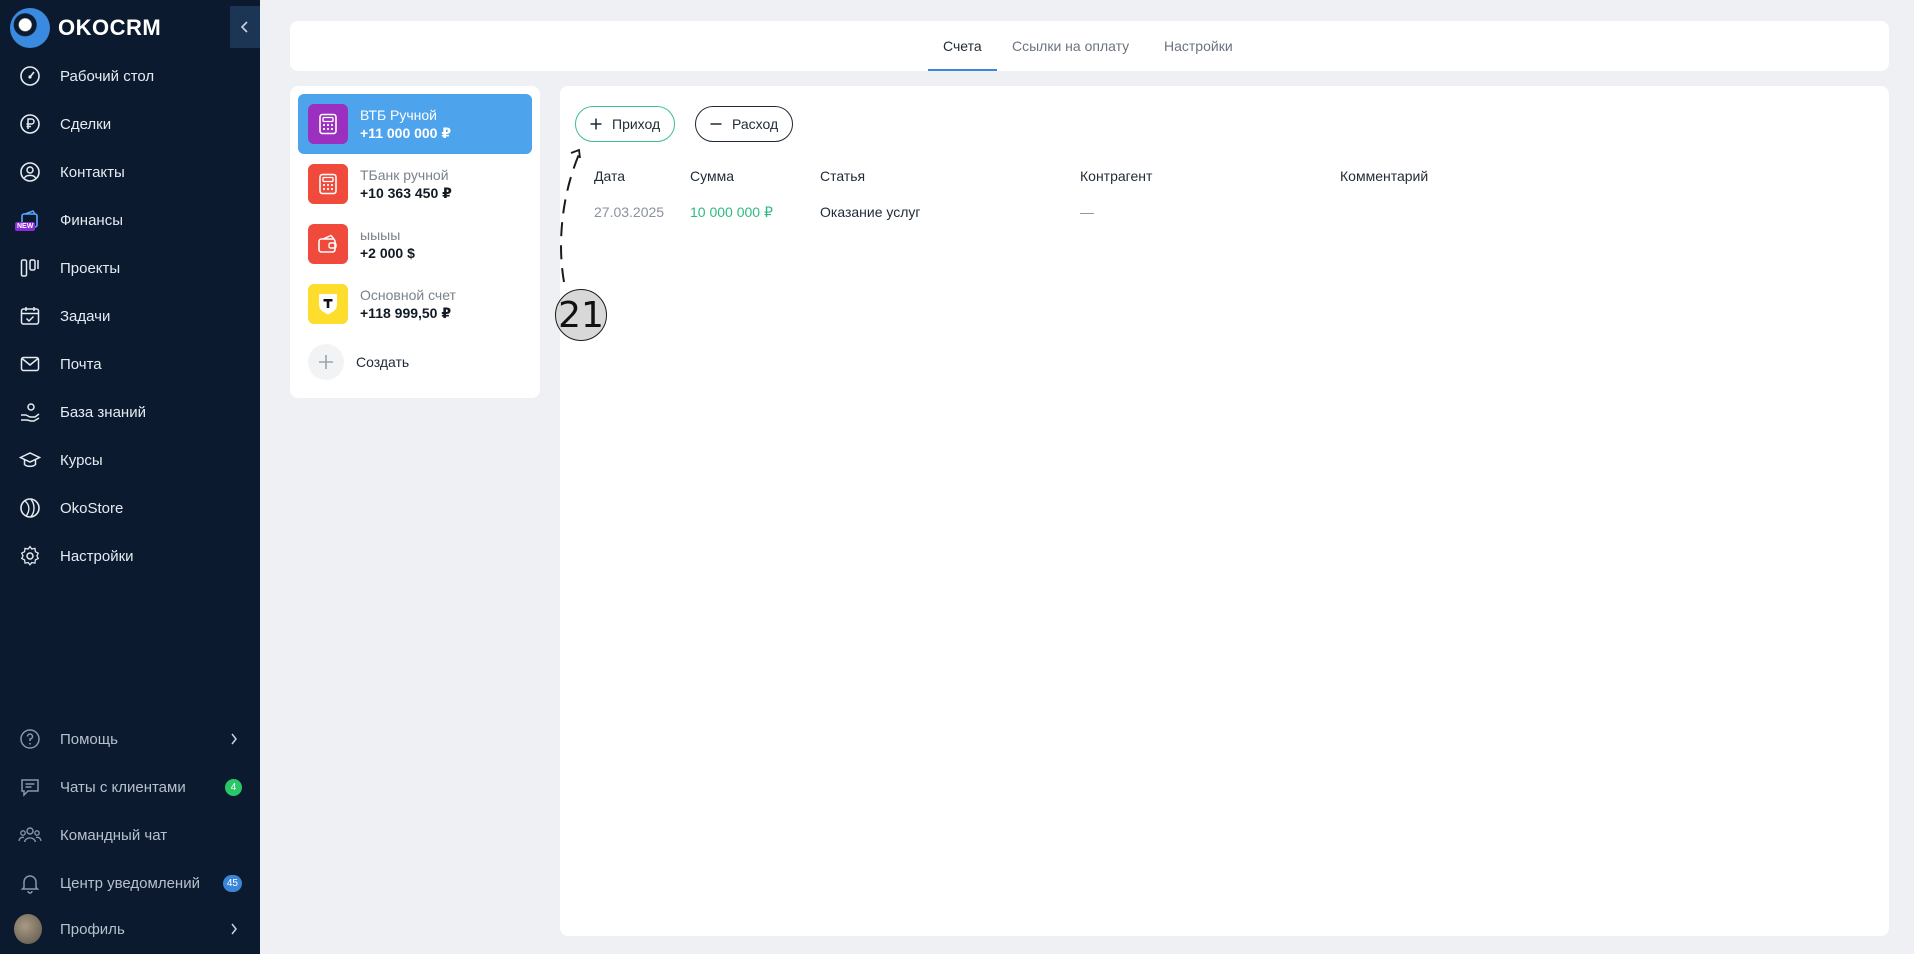 The width and height of the screenshot is (1914, 954). I want to click on annotation-dashed-arrow, so click(570, 215).